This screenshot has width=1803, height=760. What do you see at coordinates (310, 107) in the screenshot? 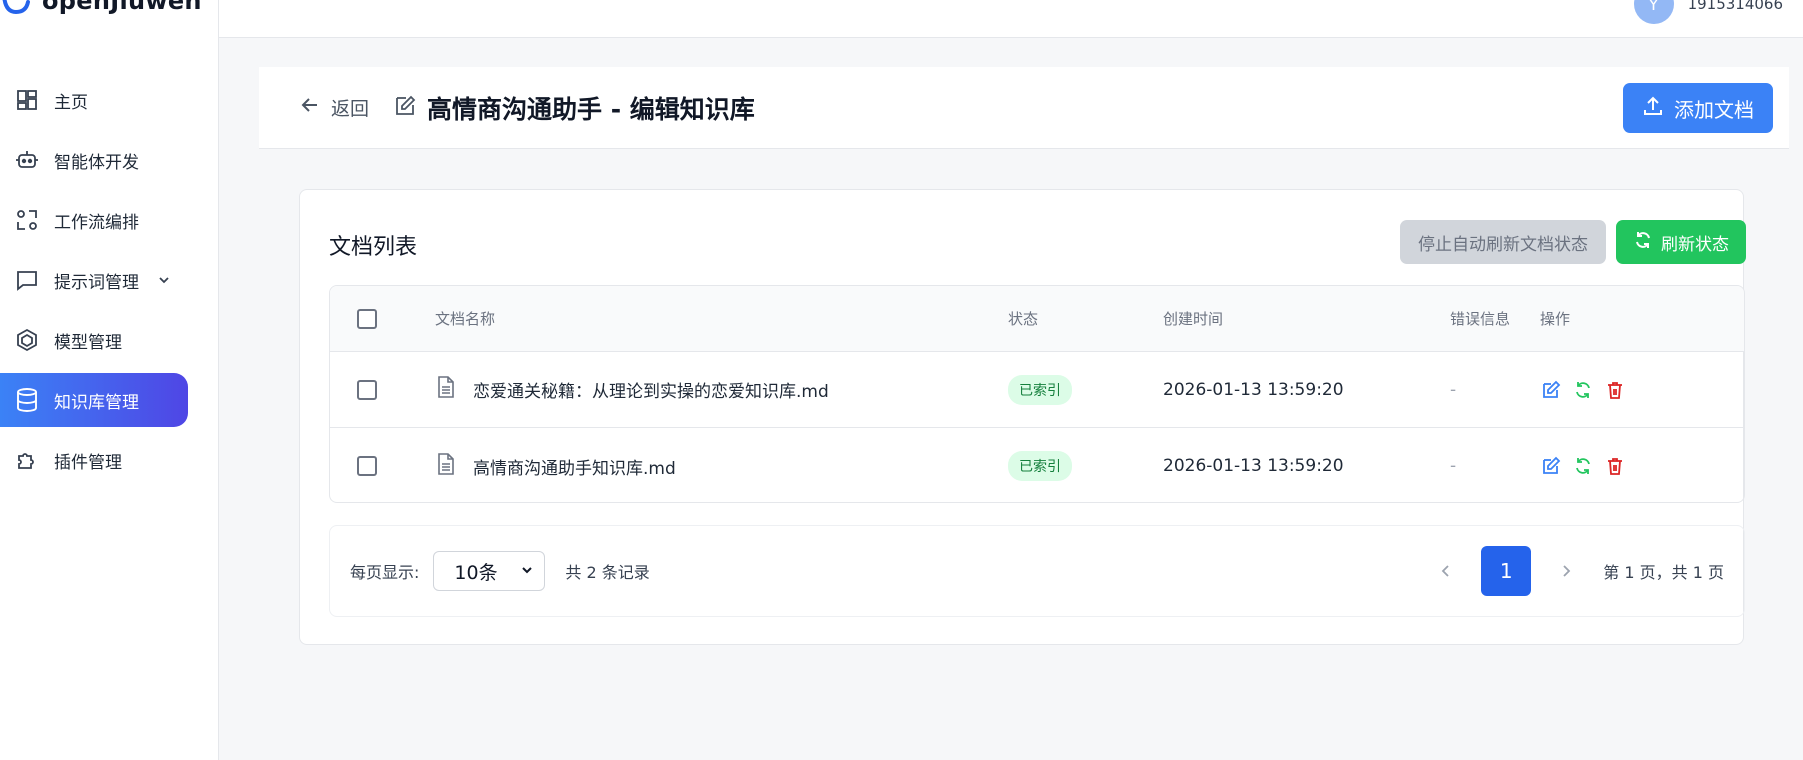
I see `arrow-left-icon` at bounding box center [310, 107].